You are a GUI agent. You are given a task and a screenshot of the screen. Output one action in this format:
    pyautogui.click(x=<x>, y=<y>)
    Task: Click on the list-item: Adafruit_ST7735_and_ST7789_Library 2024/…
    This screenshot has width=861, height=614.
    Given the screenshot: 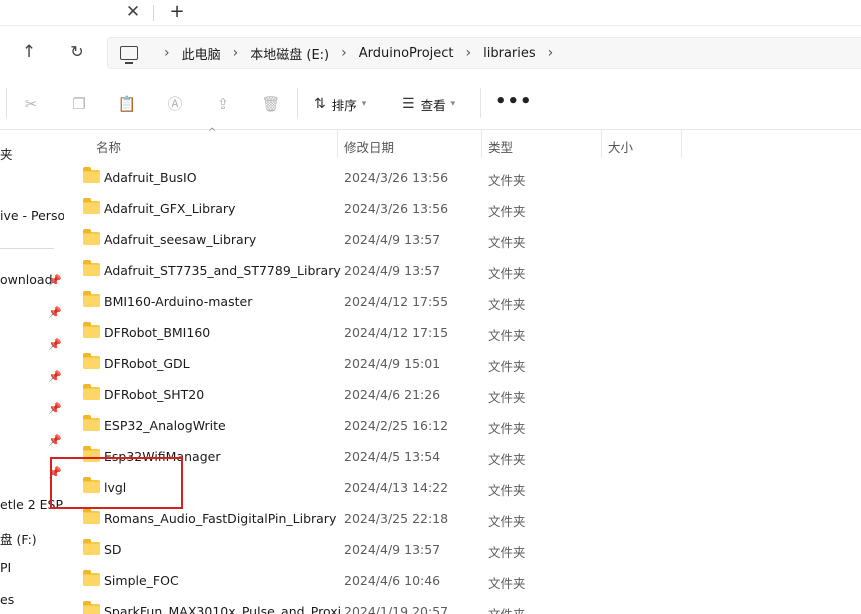 What is the action you would take?
    pyautogui.click(x=463, y=270)
    